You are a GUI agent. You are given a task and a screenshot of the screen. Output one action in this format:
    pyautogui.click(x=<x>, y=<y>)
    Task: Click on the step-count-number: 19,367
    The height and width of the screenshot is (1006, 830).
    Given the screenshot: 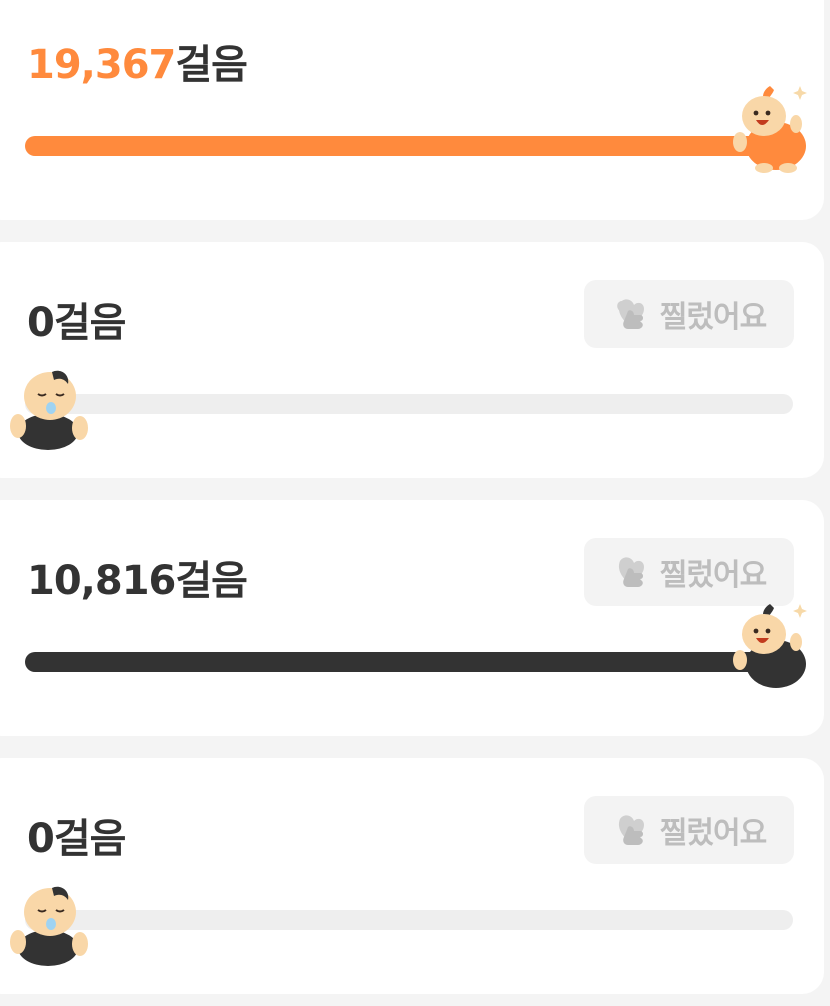 What is the action you would take?
    pyautogui.click(x=101, y=65)
    